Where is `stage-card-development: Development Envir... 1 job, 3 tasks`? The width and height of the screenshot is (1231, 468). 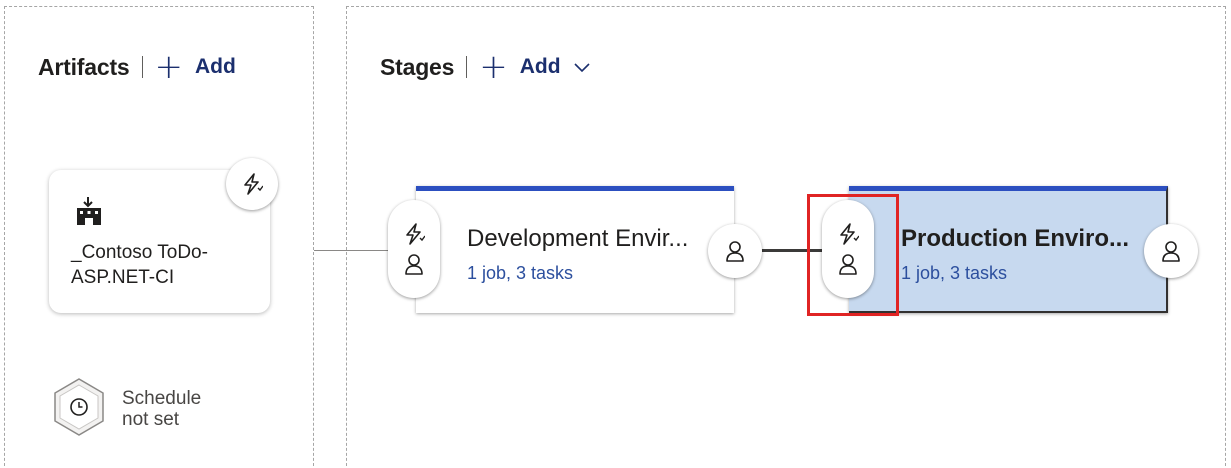 stage-card-development: Development Envir... 1 job, 3 tasks is located at coordinates (575, 249).